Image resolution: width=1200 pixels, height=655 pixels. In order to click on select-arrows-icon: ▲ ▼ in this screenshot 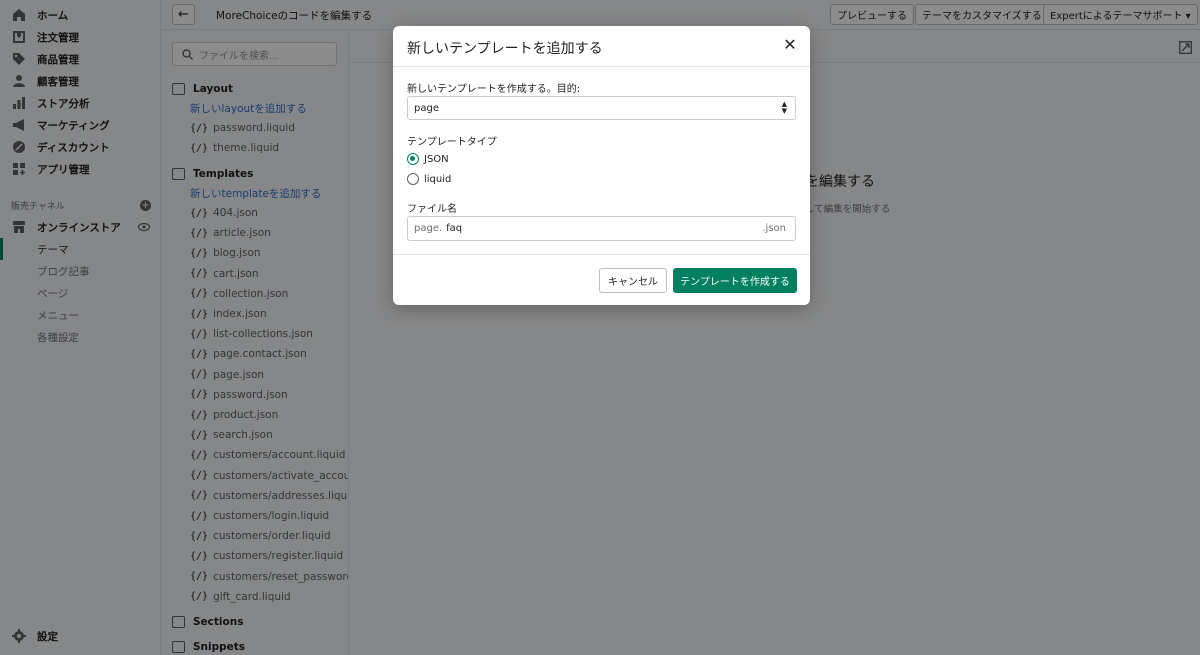, I will do `click(784, 107)`.